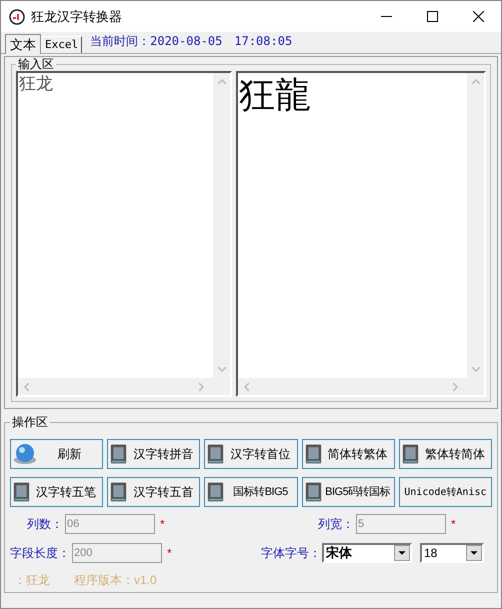 The height and width of the screenshot is (609, 502). What do you see at coordinates (153, 454) in the screenshot?
I see `convert-button: 汉字转拼音` at bounding box center [153, 454].